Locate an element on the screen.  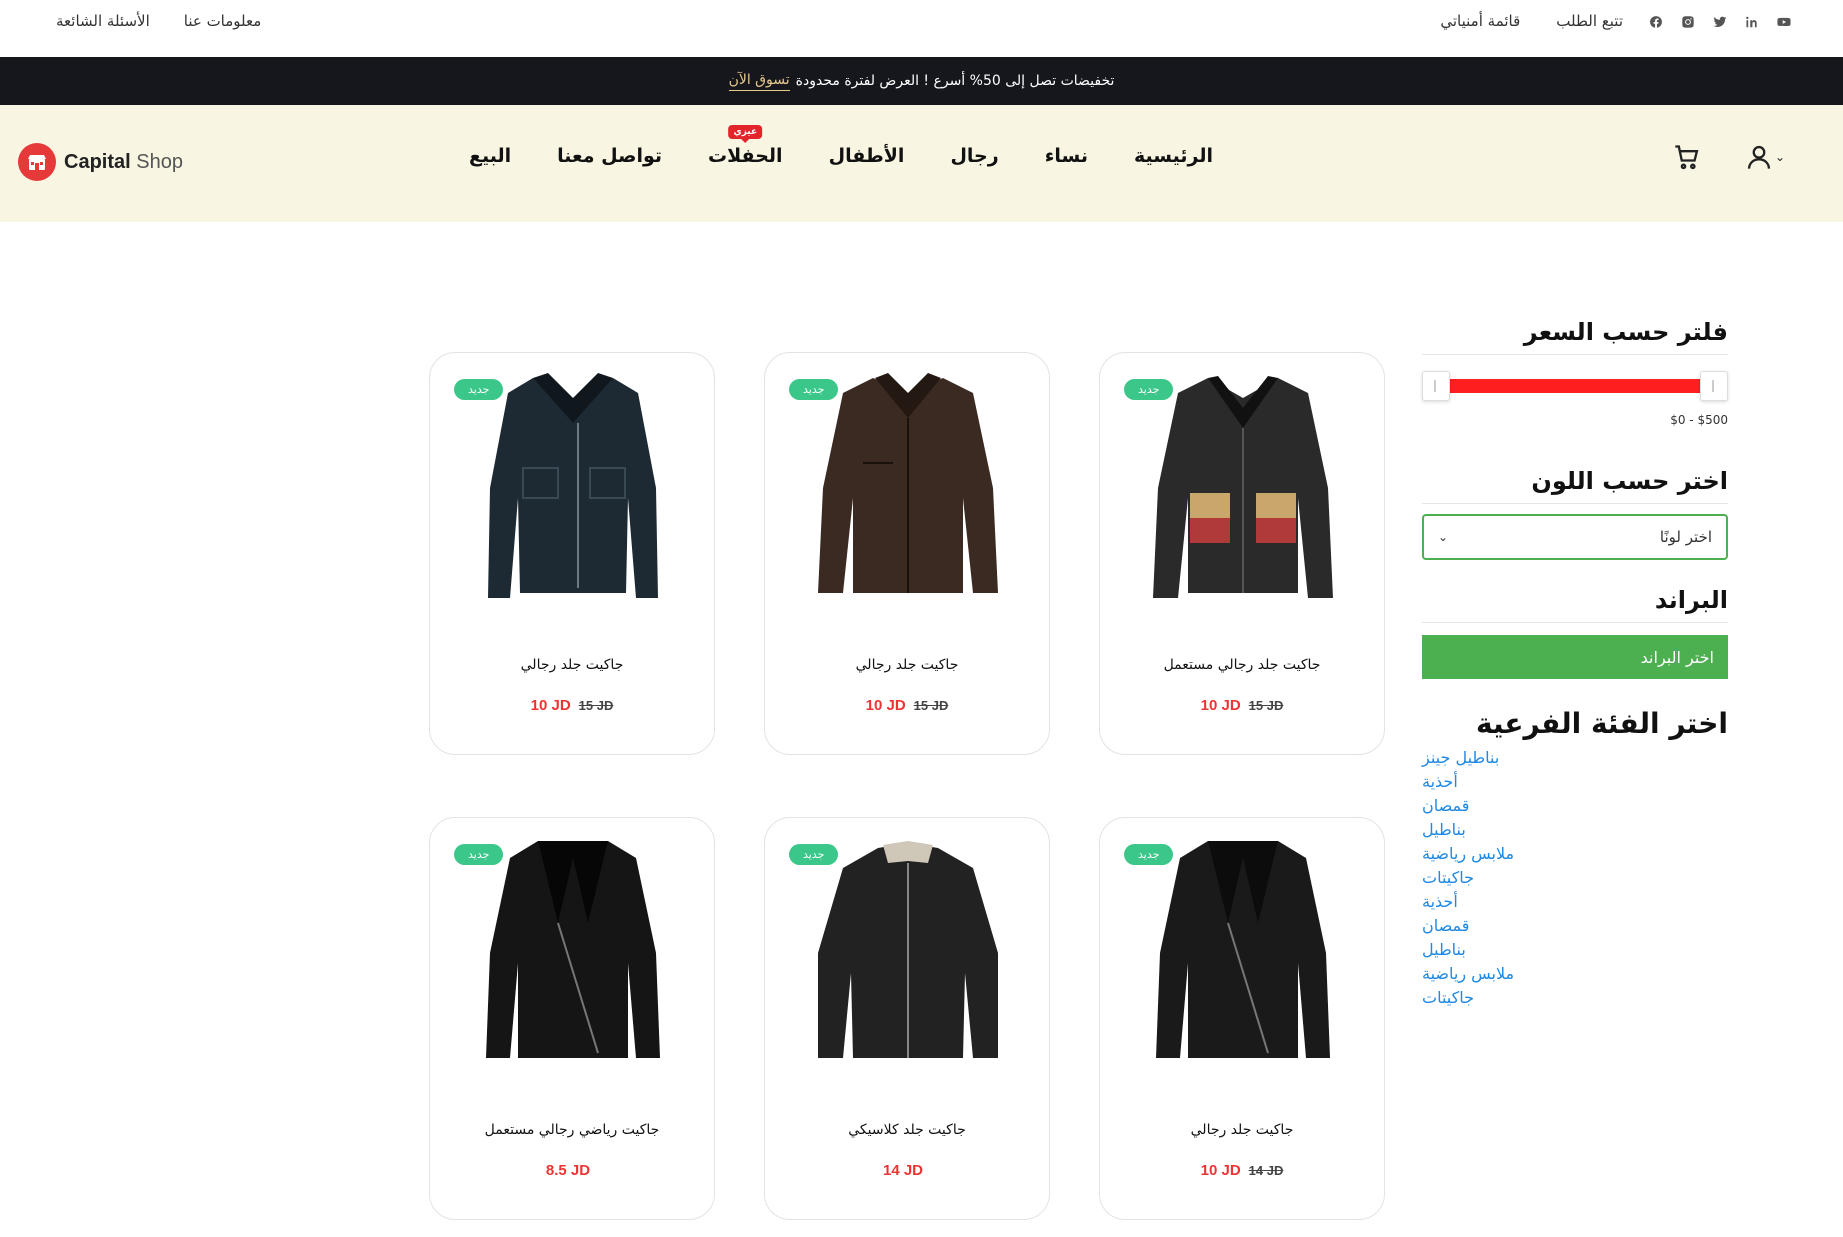
old-price: 14 JD is located at coordinates (1266, 1170).